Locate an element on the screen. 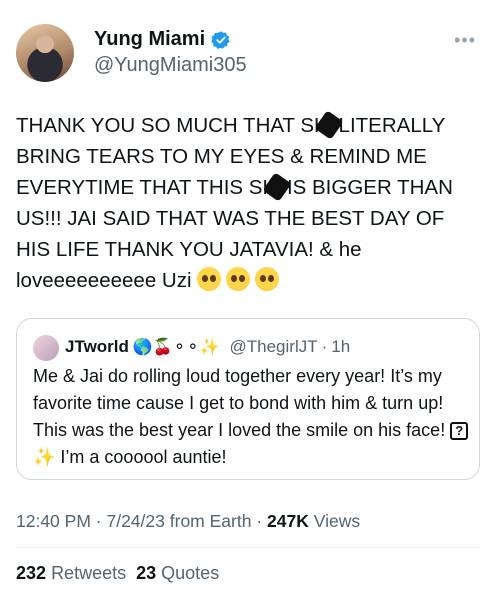 Image resolution: width=496 pixels, height=600 pixels. author-display-name: Yung Miami is located at coordinates (149, 39).